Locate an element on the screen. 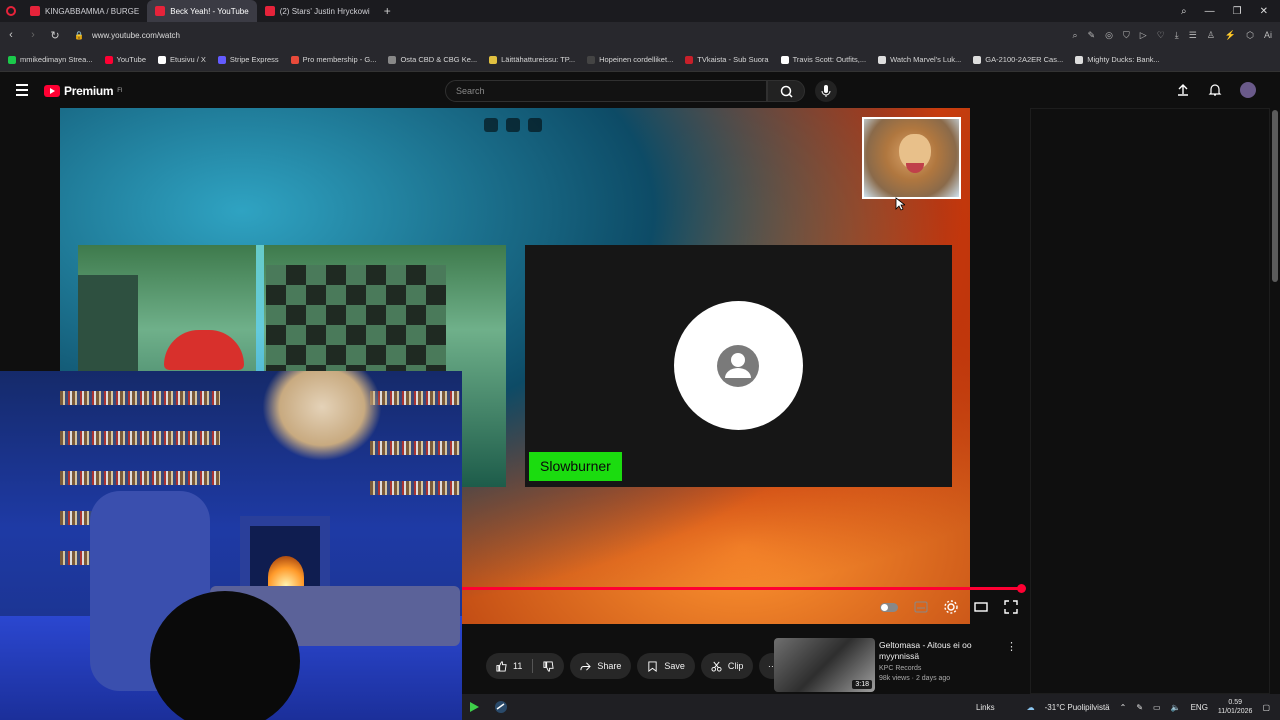 The height and width of the screenshot is (720, 1280). notifications-bell-icon is located at coordinates (1215, 90).